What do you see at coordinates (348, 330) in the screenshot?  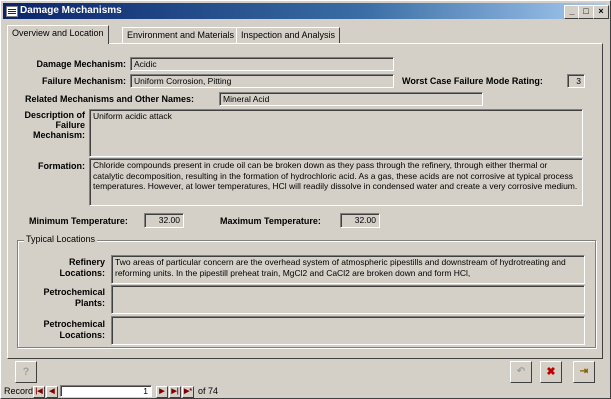 I see `petrochemical-locations-field` at bounding box center [348, 330].